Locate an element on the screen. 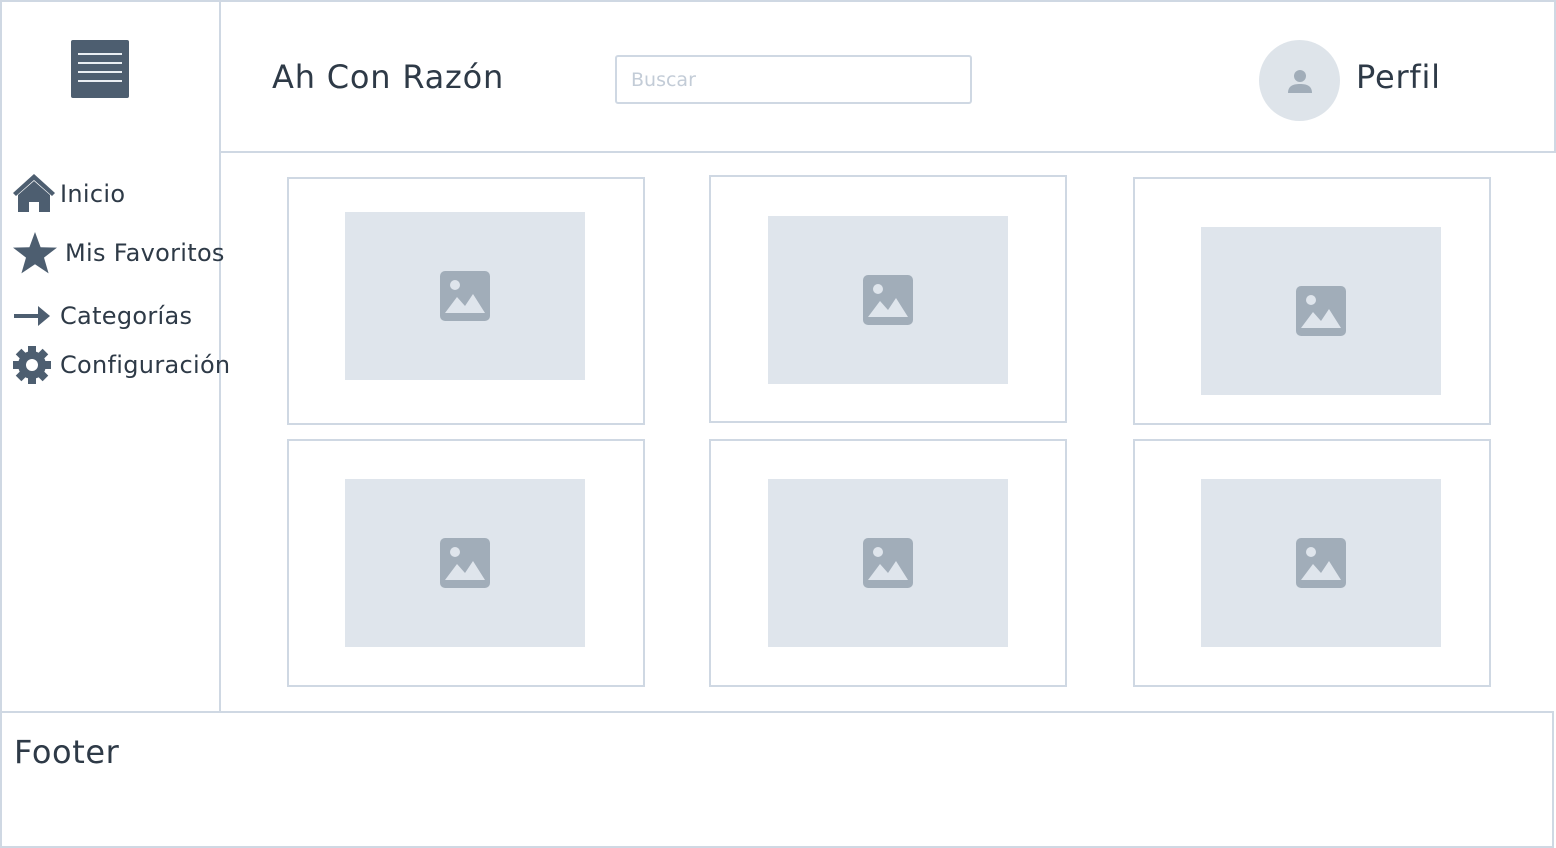 The width and height of the screenshot is (1556, 848). sidebar-item-mis-favoritos: Mis Favoritos is located at coordinates (118, 253).